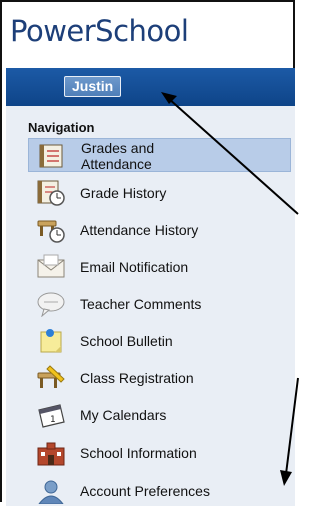  What do you see at coordinates (233, 156) in the screenshot?
I see `arrow-to-user-tab` at bounding box center [233, 156].